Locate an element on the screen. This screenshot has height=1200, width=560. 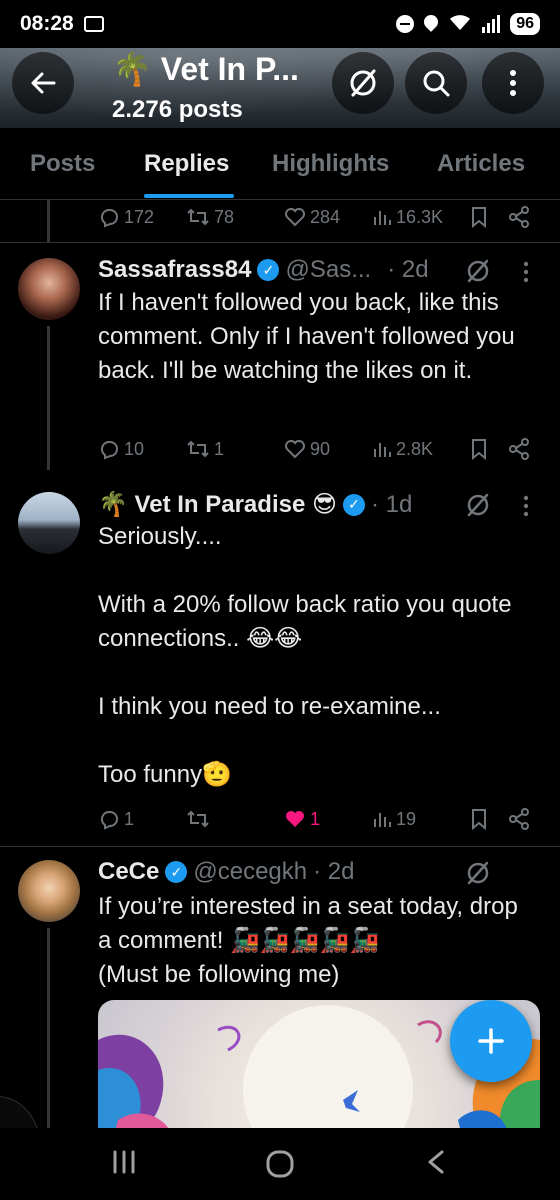
back-button is located at coordinates (43, 83).